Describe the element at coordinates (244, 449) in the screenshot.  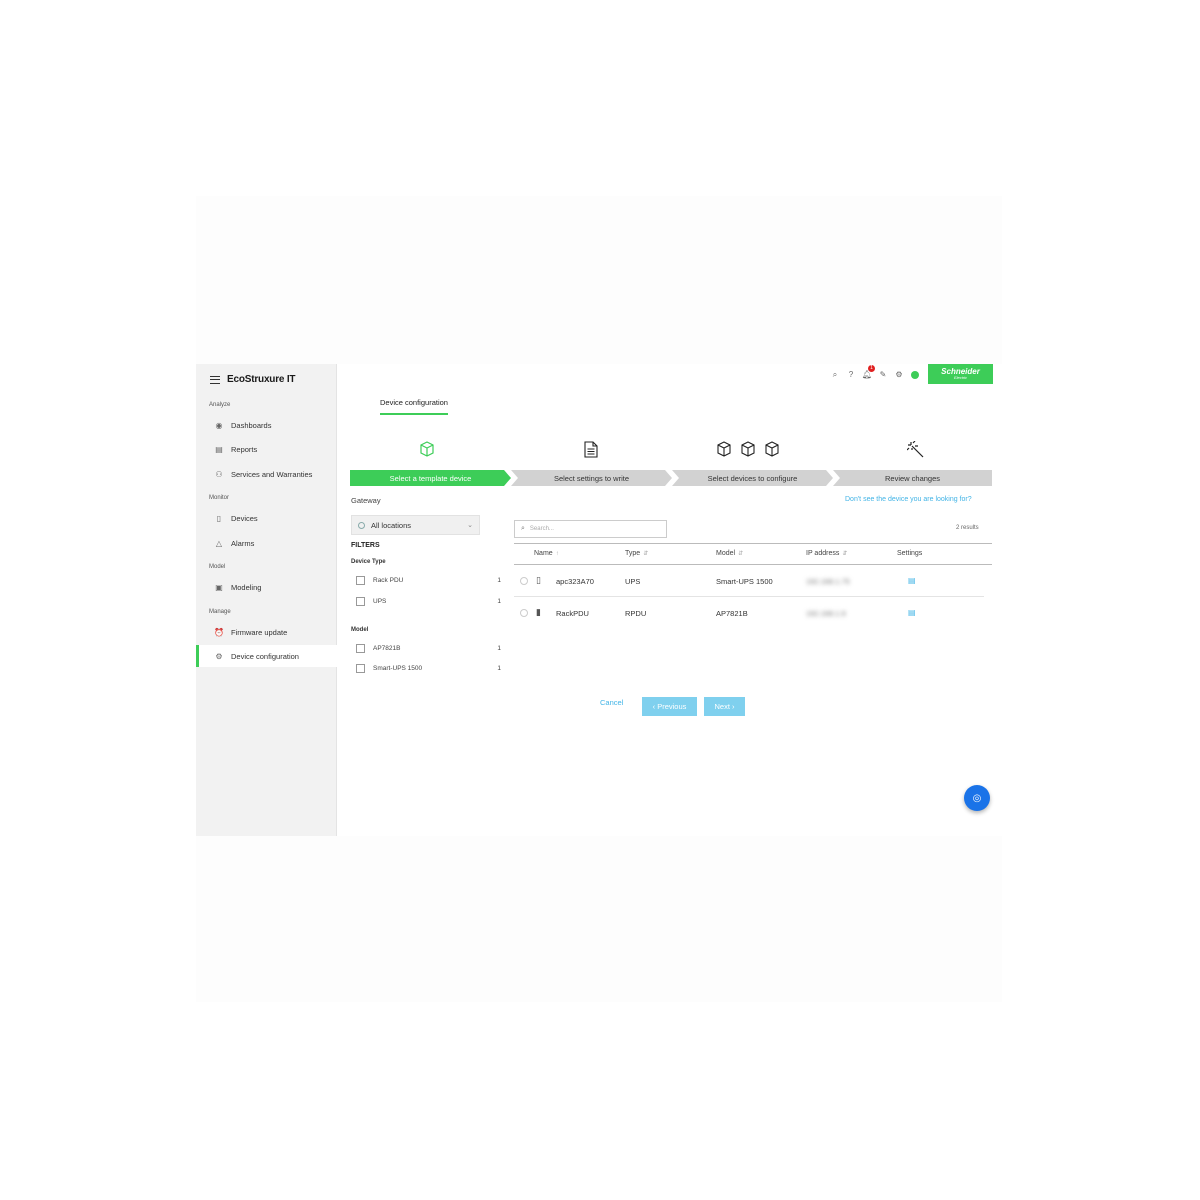
I see `sidebar-item-label: Reports` at that location.